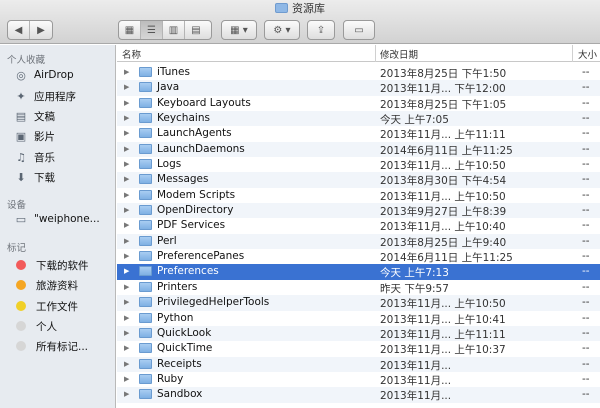  Describe the element at coordinates (180, 394) in the screenshot. I see `file-name: Sandbox` at that location.